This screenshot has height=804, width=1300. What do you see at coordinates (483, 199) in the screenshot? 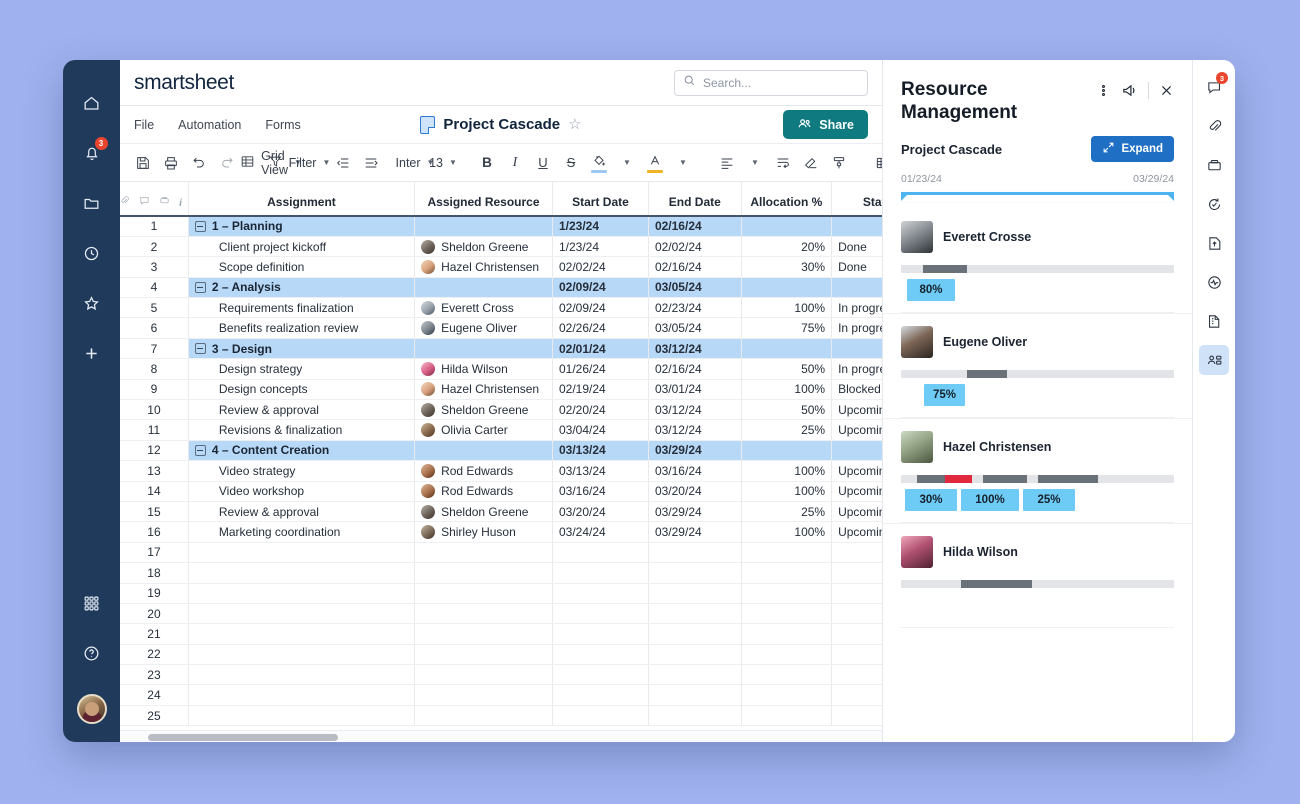
I see `column-header-assigned-resource: Assigned Resource` at bounding box center [483, 199].